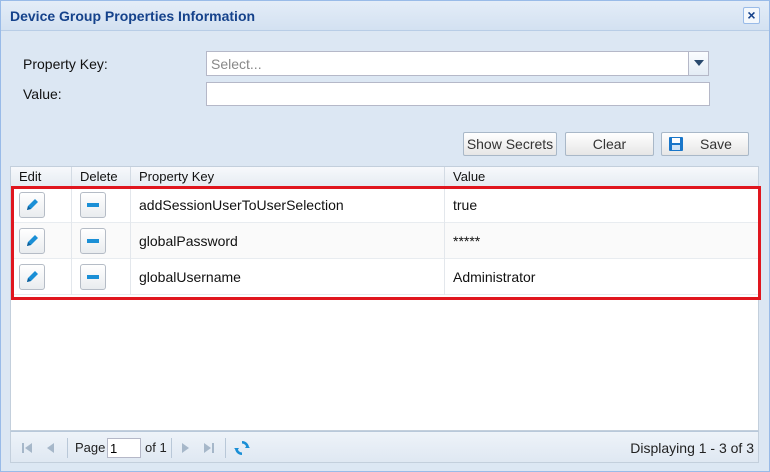  What do you see at coordinates (288, 241) in the screenshot?
I see `property-key-cell: globalPassword` at bounding box center [288, 241].